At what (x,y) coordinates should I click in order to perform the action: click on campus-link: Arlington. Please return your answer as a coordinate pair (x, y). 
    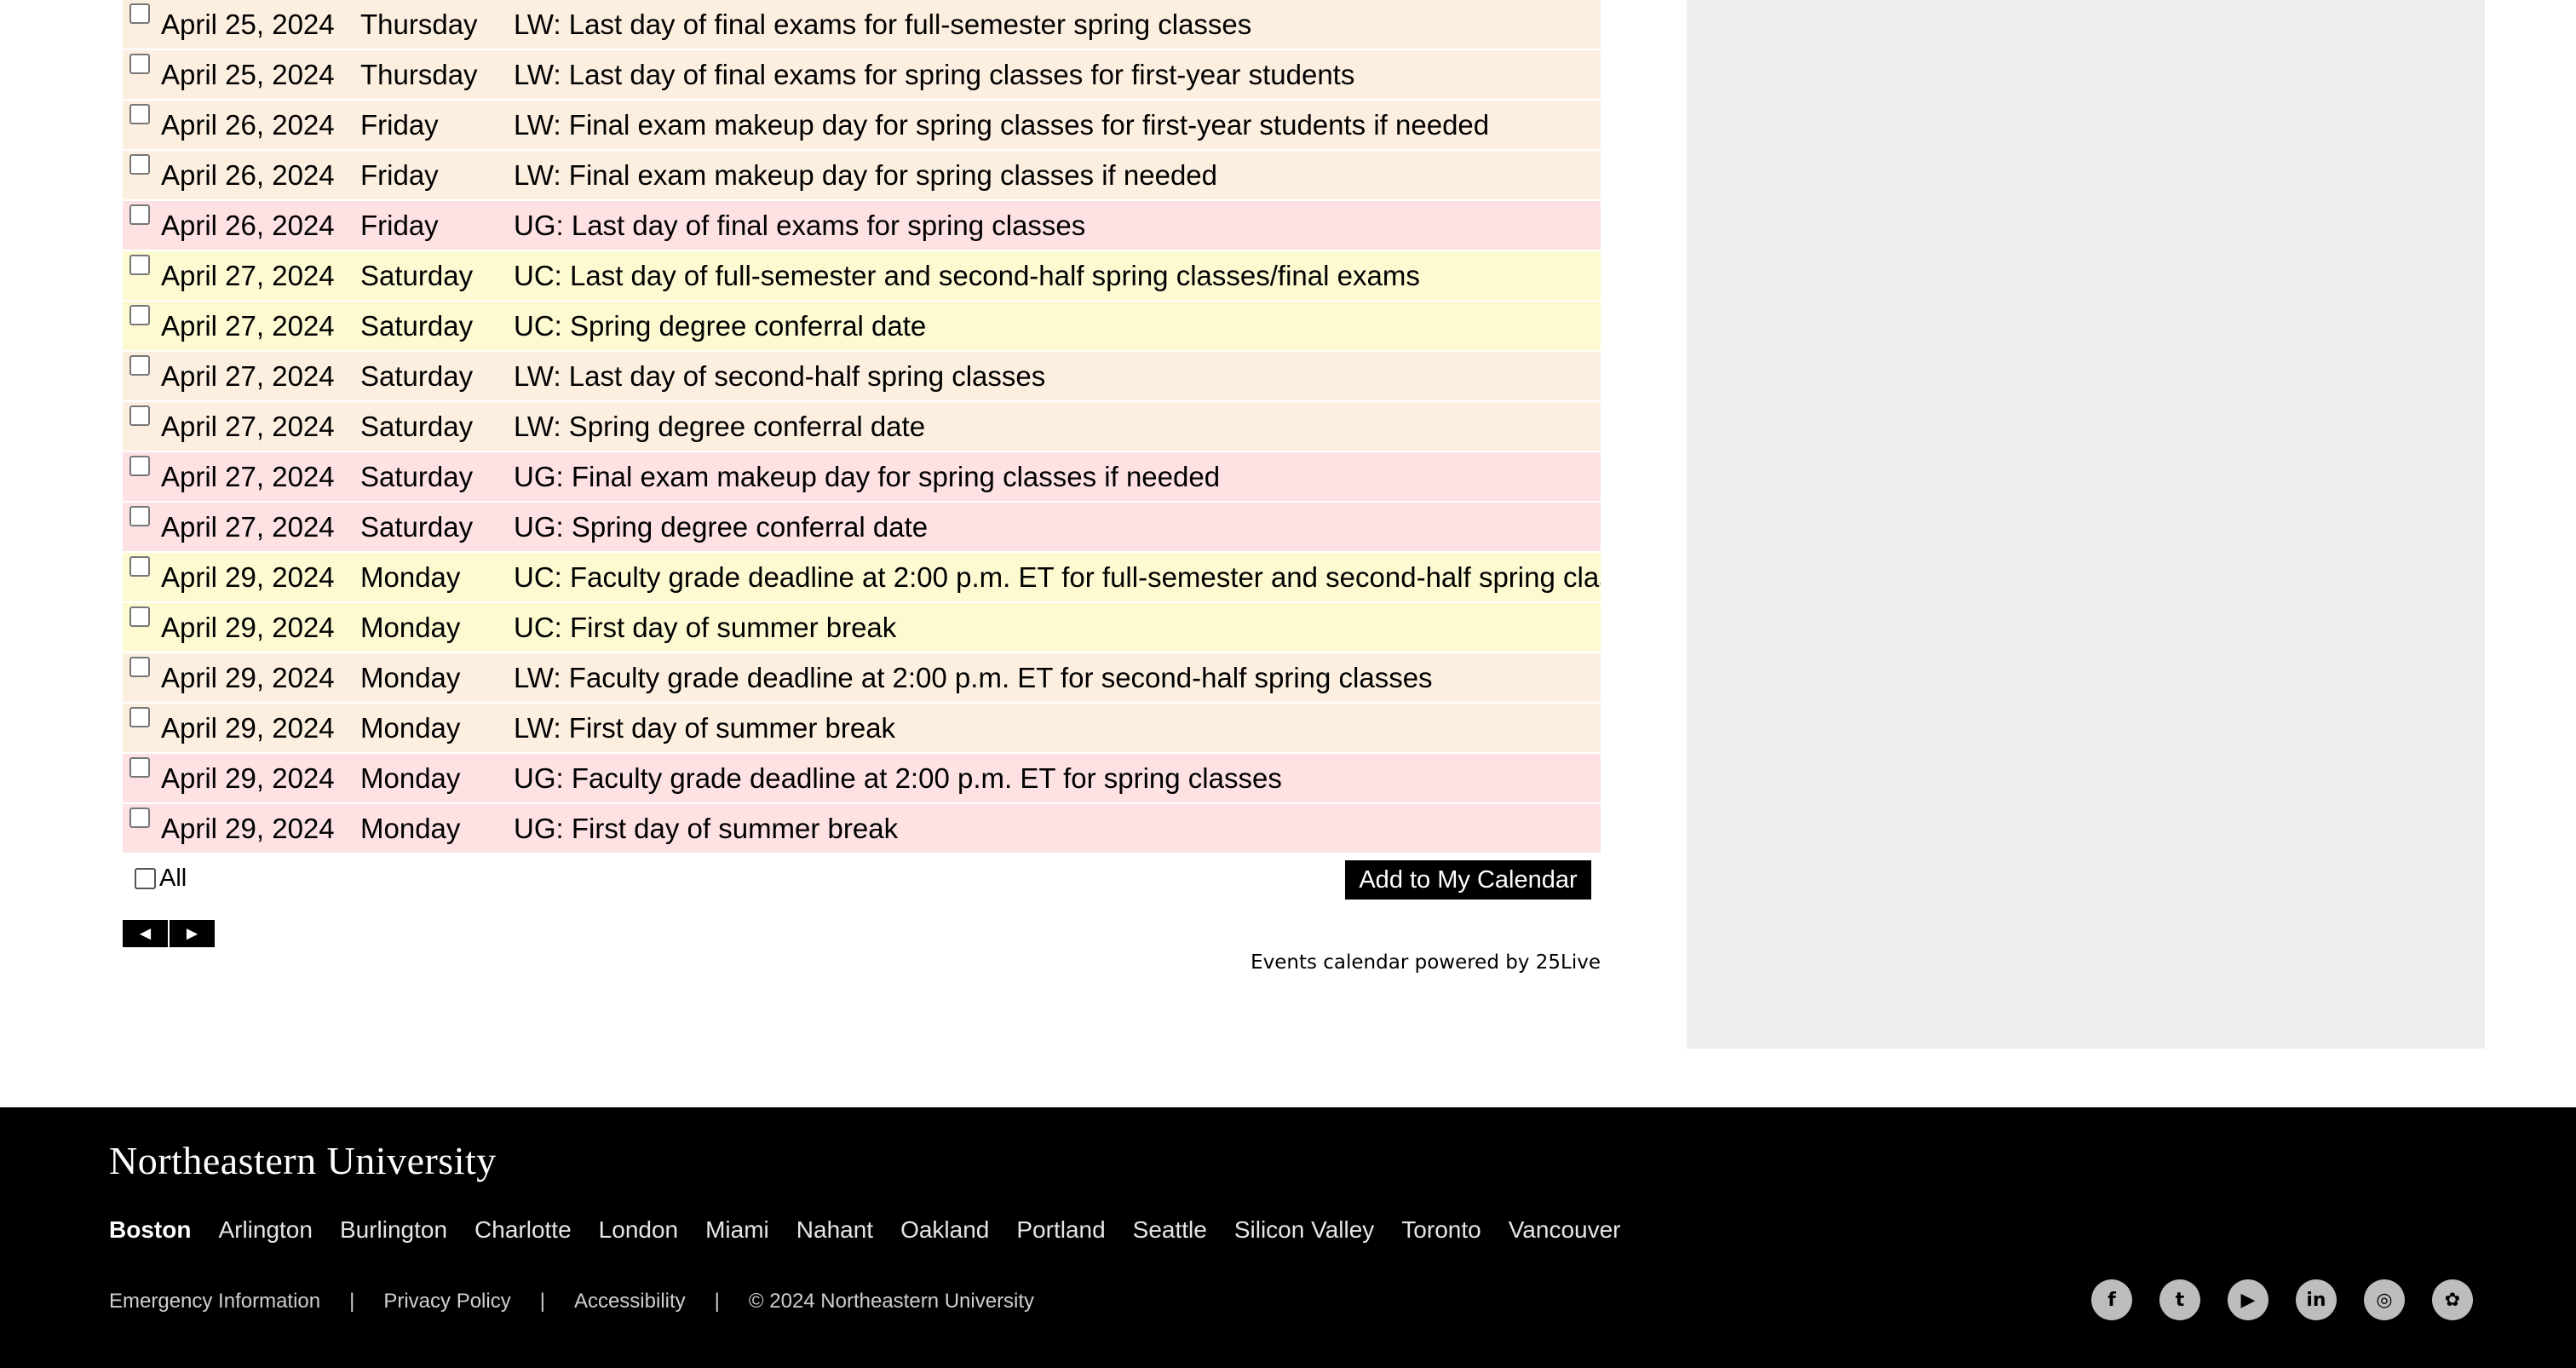
    Looking at the image, I should click on (266, 1230).